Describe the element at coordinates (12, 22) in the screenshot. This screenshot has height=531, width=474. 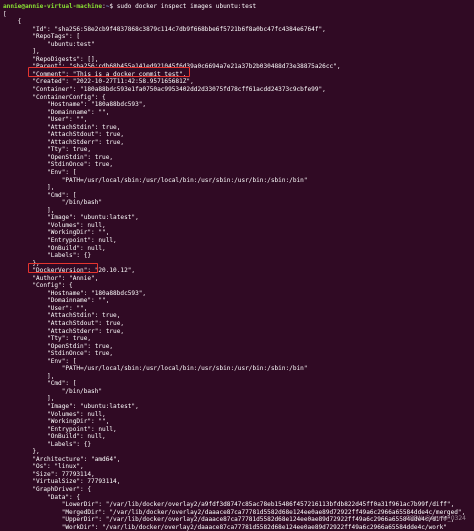
I see `output-line: {` at that location.